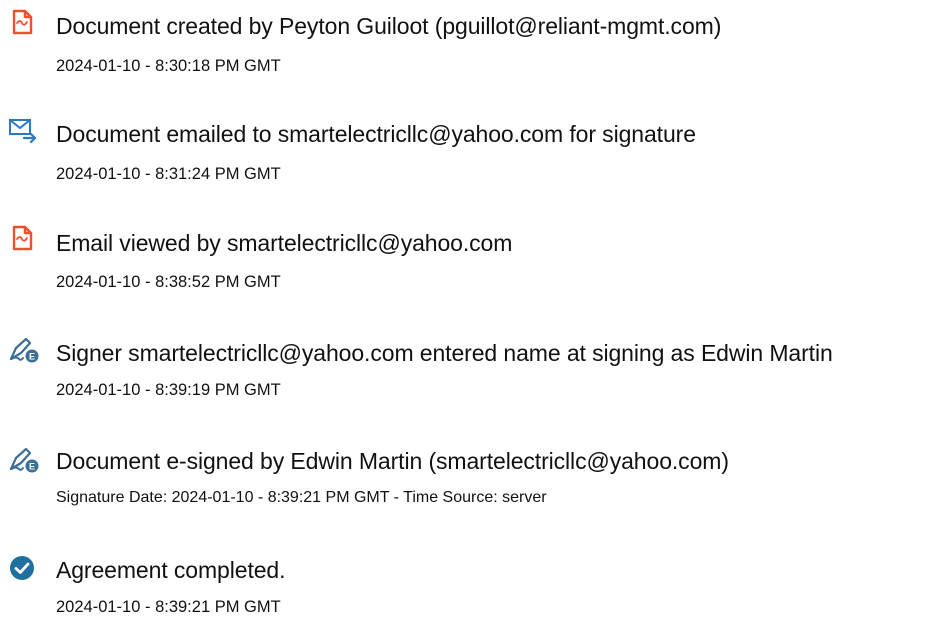 Image resolution: width=926 pixels, height=618 pixels. Describe the element at coordinates (171, 570) in the screenshot. I see `event-title: Agreement completed.` at that location.